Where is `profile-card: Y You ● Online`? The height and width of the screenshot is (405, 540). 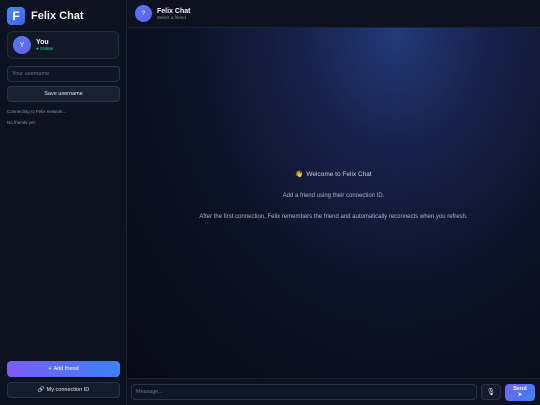
profile-card: Y You ● Online is located at coordinates (63, 45).